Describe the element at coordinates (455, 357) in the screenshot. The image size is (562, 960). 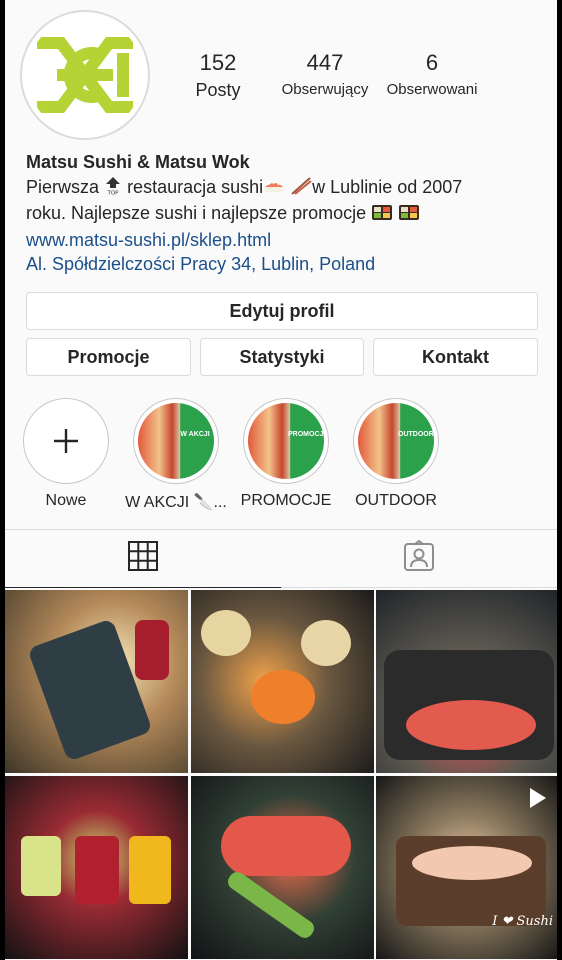
I see `contact-button: Kontakt` at that location.